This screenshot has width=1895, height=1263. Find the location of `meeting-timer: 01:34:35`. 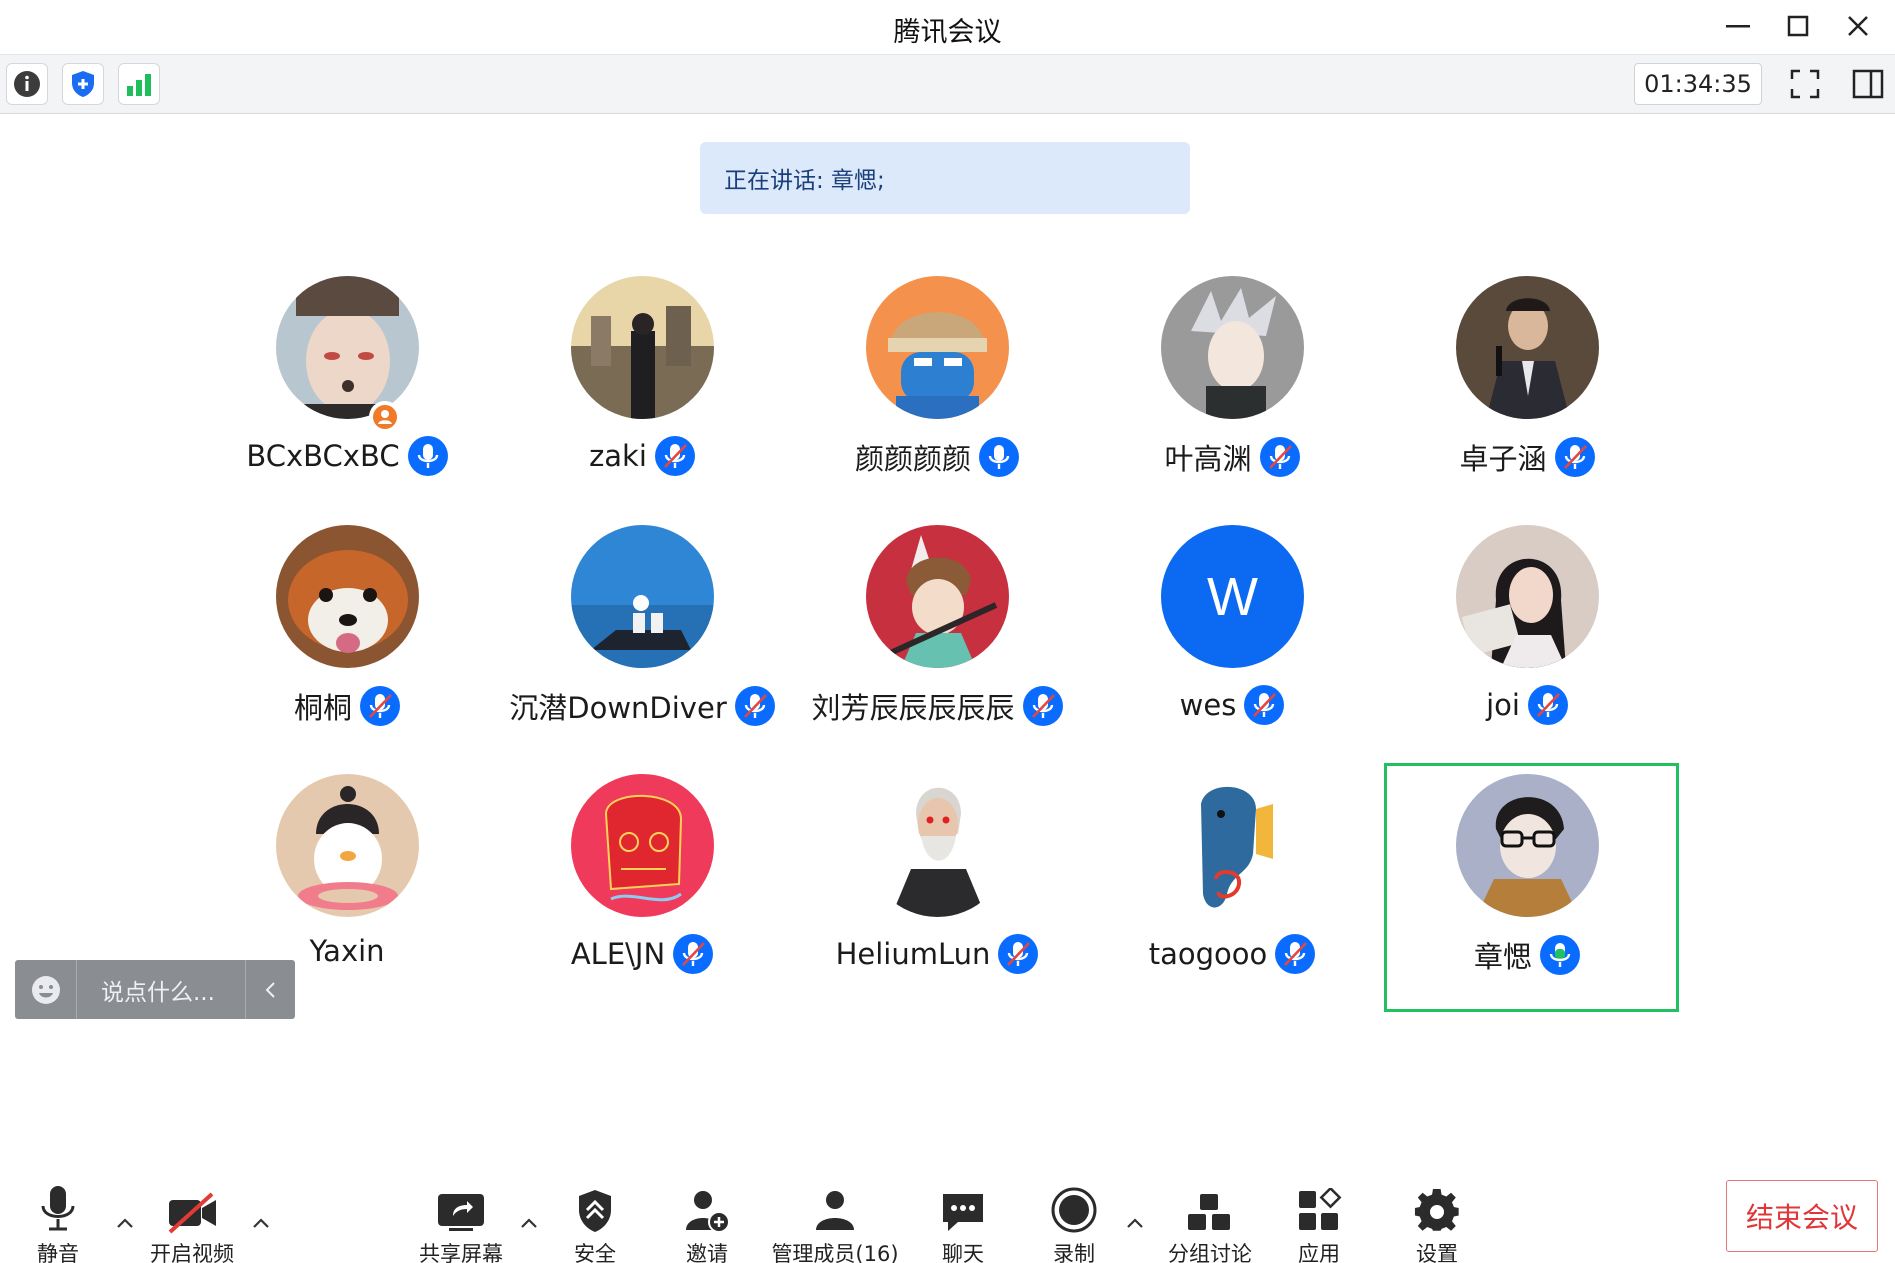

meeting-timer: 01:34:35 is located at coordinates (1698, 84).